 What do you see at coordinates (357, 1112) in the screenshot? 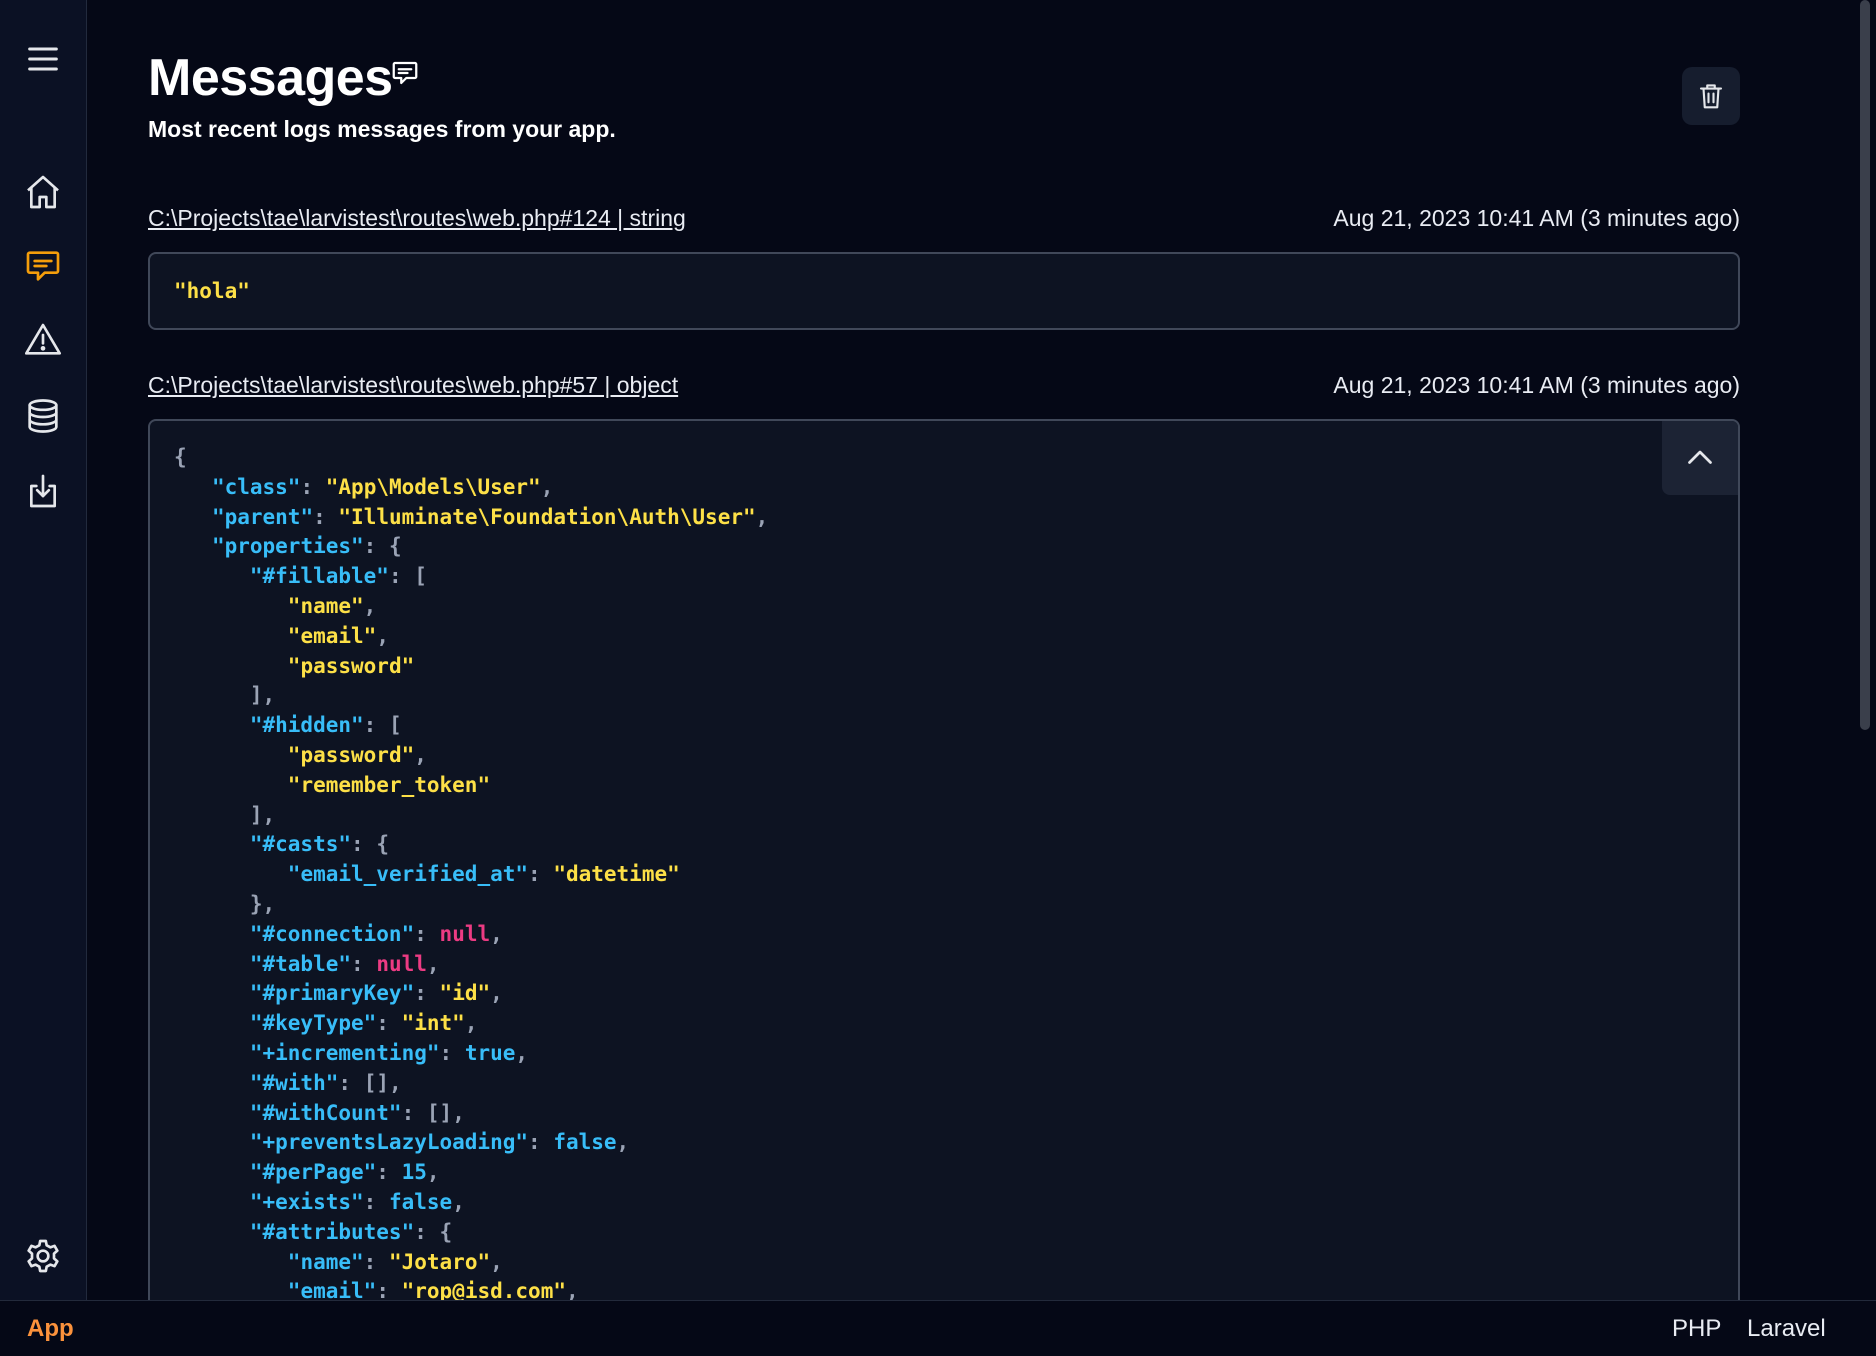
I see `json-line: "#withCount": [],` at bounding box center [357, 1112].